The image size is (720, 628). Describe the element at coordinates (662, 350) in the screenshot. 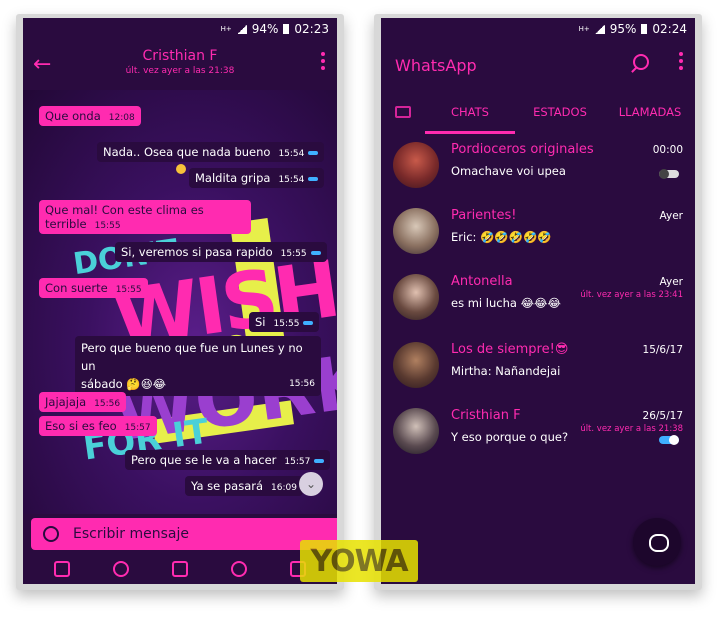

I see `chat-date: 15/6/17` at that location.